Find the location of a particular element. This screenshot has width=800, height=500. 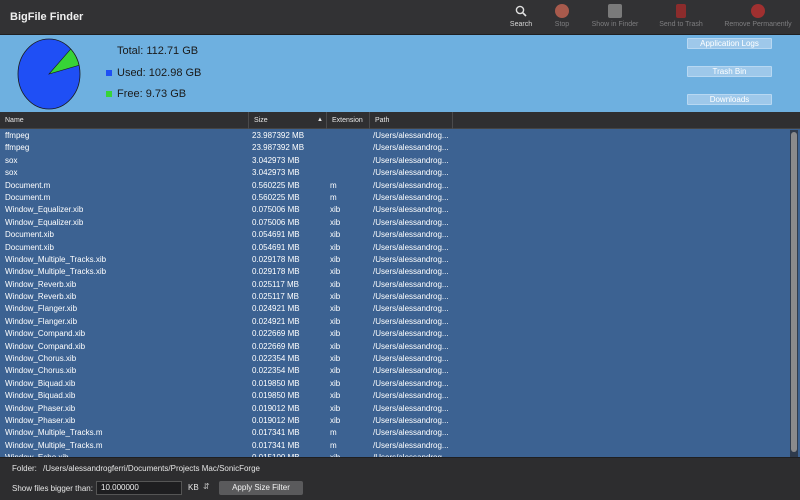

downloads-button: Downloads is located at coordinates (729, 99).